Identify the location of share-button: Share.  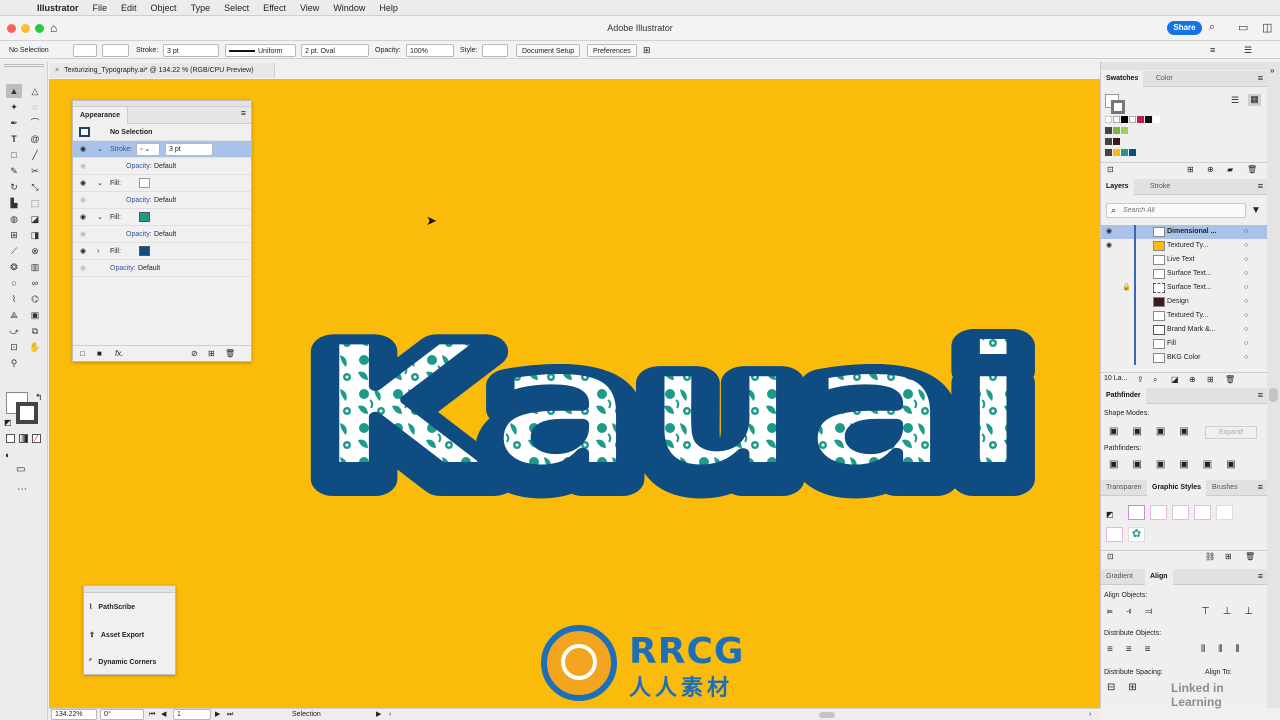
(1184, 28).